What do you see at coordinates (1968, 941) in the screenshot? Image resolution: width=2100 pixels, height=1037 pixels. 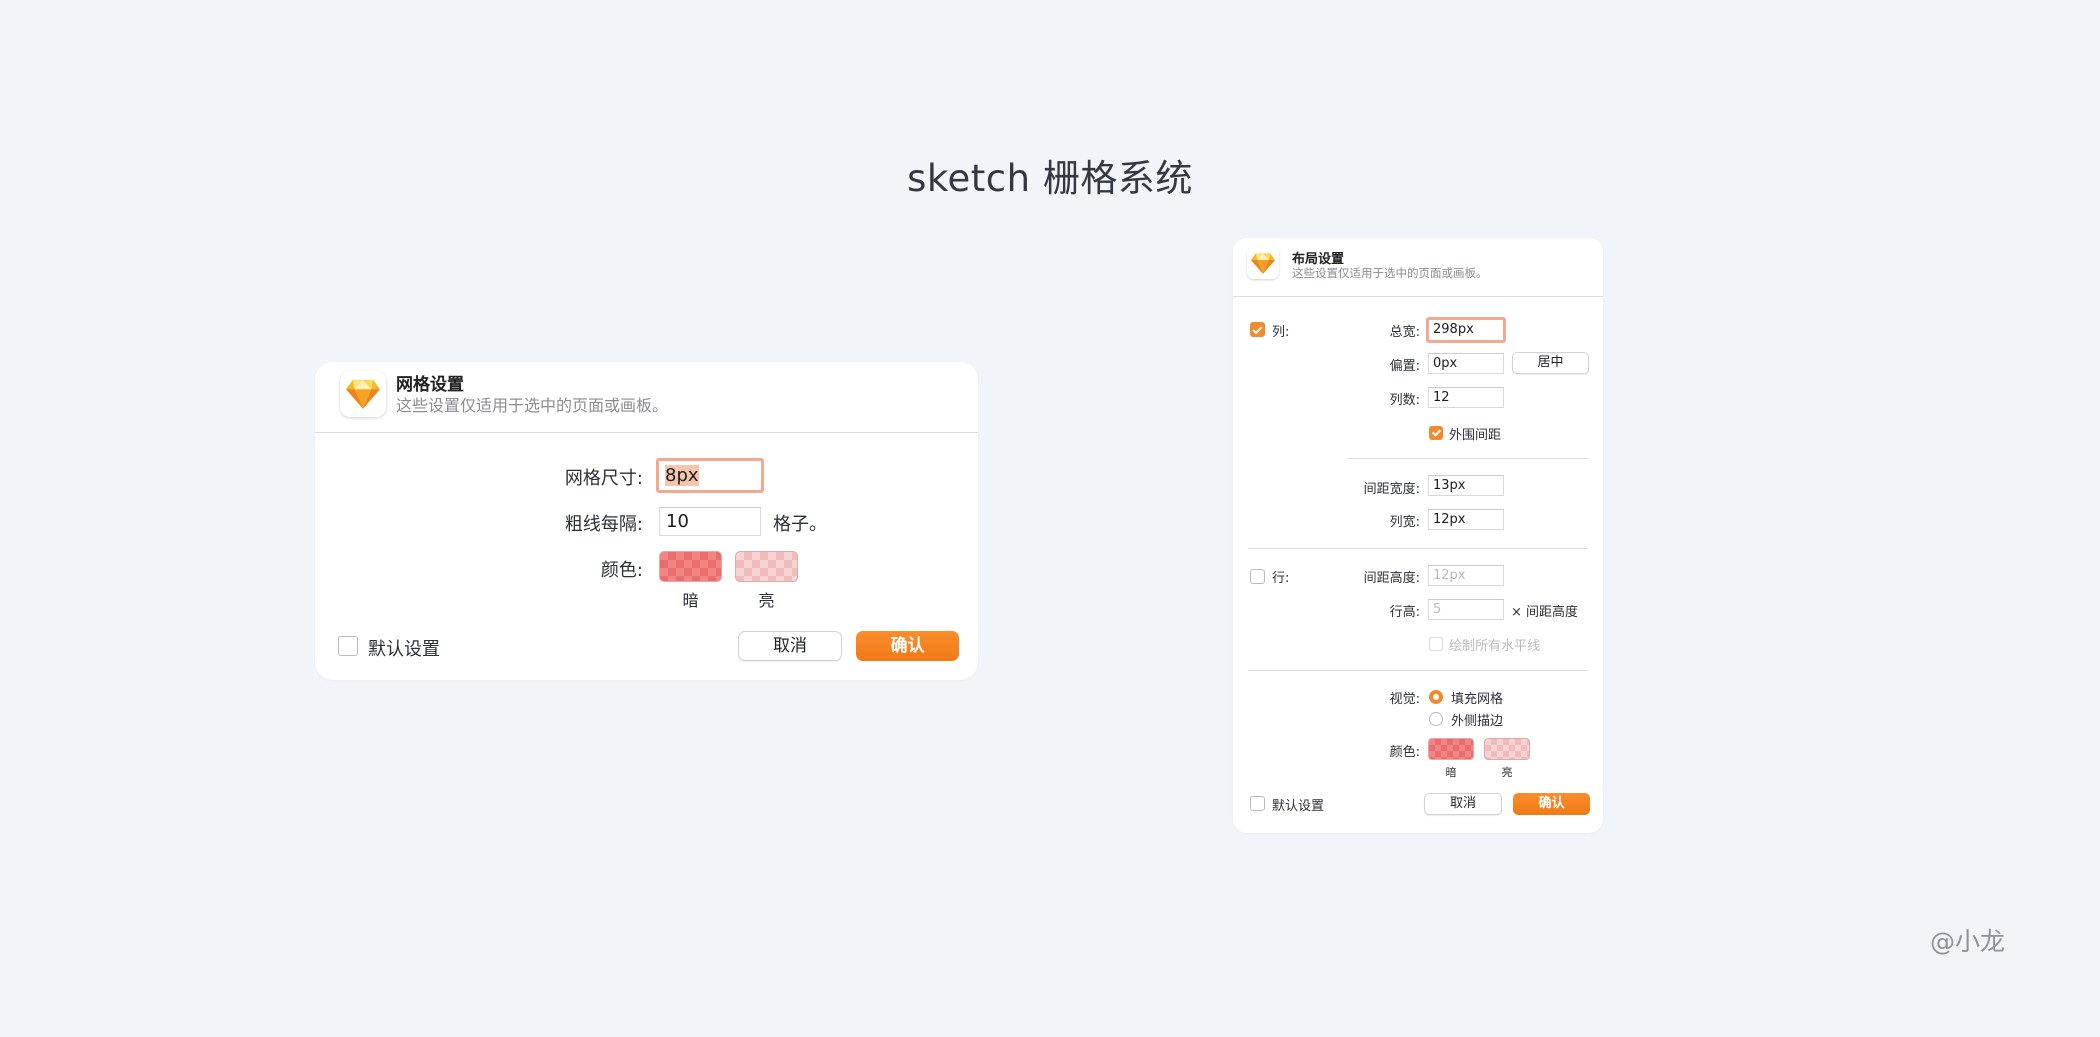 I see `watermark: @小龙` at bounding box center [1968, 941].